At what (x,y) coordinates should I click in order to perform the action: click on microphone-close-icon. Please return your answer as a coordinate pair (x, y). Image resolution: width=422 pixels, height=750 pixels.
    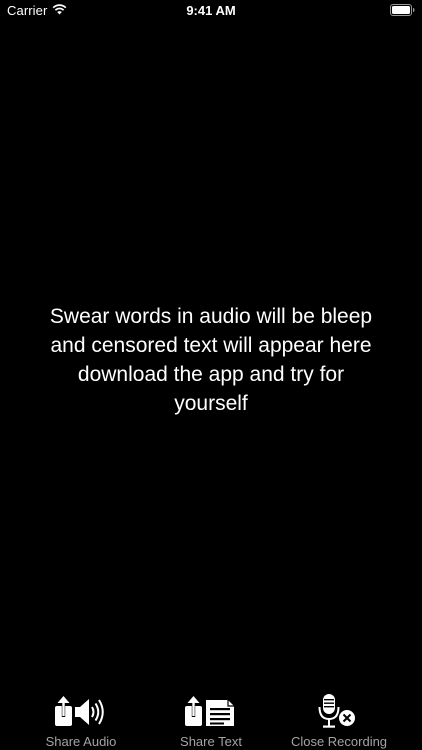
    Looking at the image, I should click on (336, 711).